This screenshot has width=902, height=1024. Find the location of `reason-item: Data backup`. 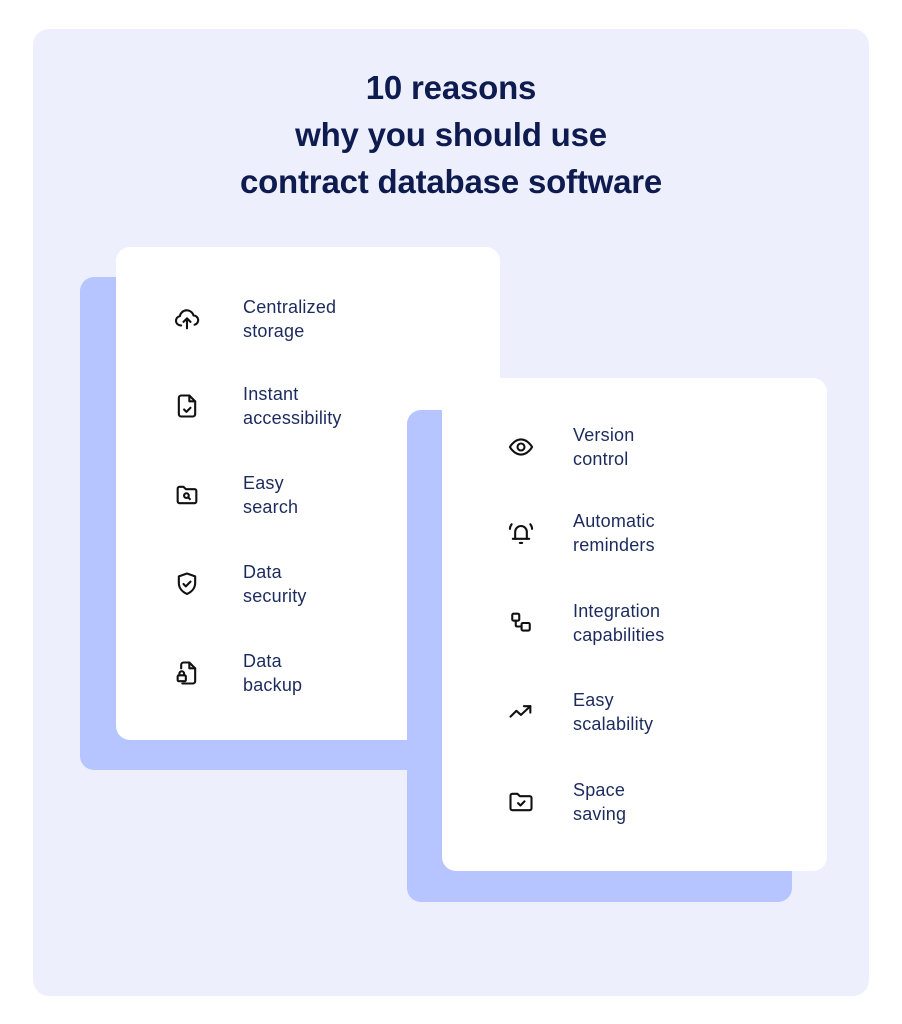

reason-item: Data backup is located at coordinates (237, 673).